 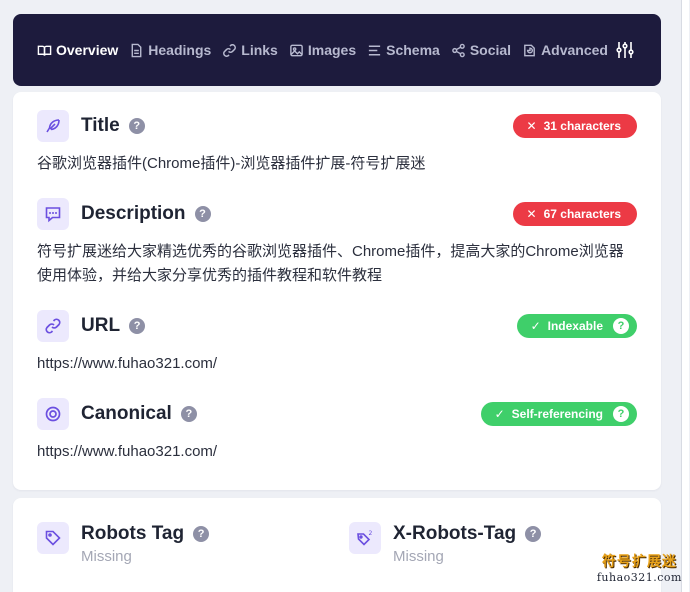 I want to click on target-icon, so click(x=53, y=414).